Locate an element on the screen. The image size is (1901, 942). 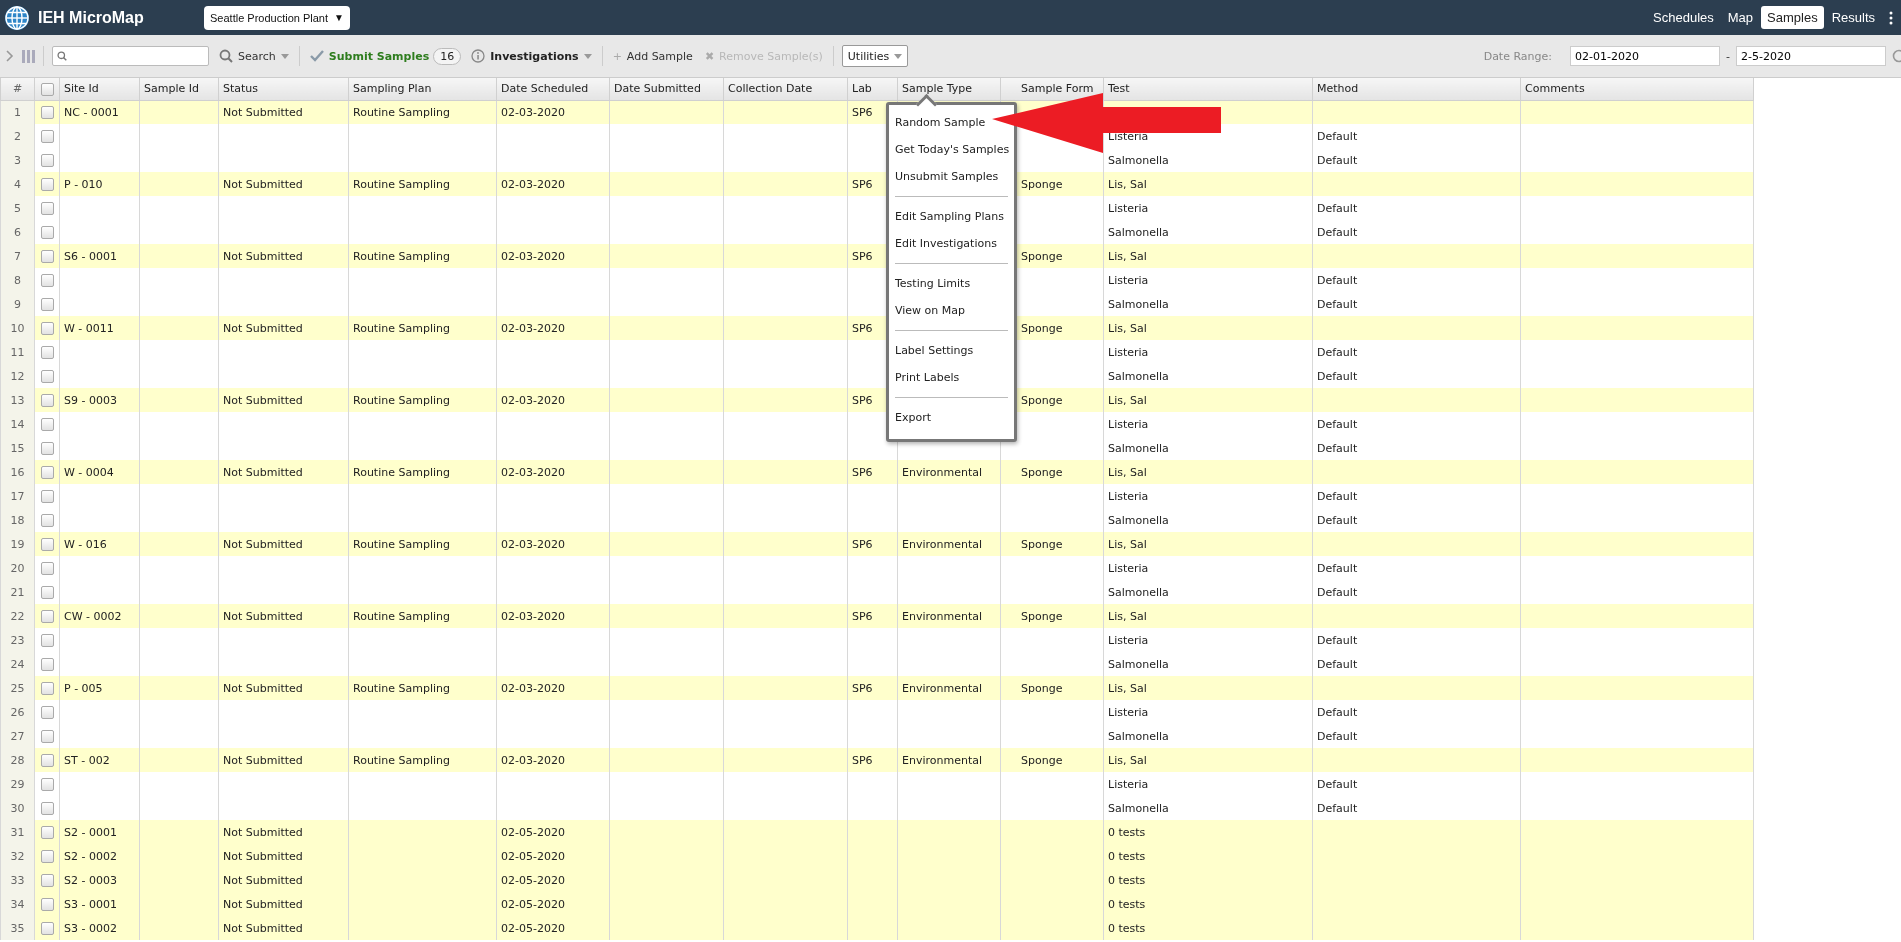
menu-item: Get Today's Samples is located at coordinates (952, 149).